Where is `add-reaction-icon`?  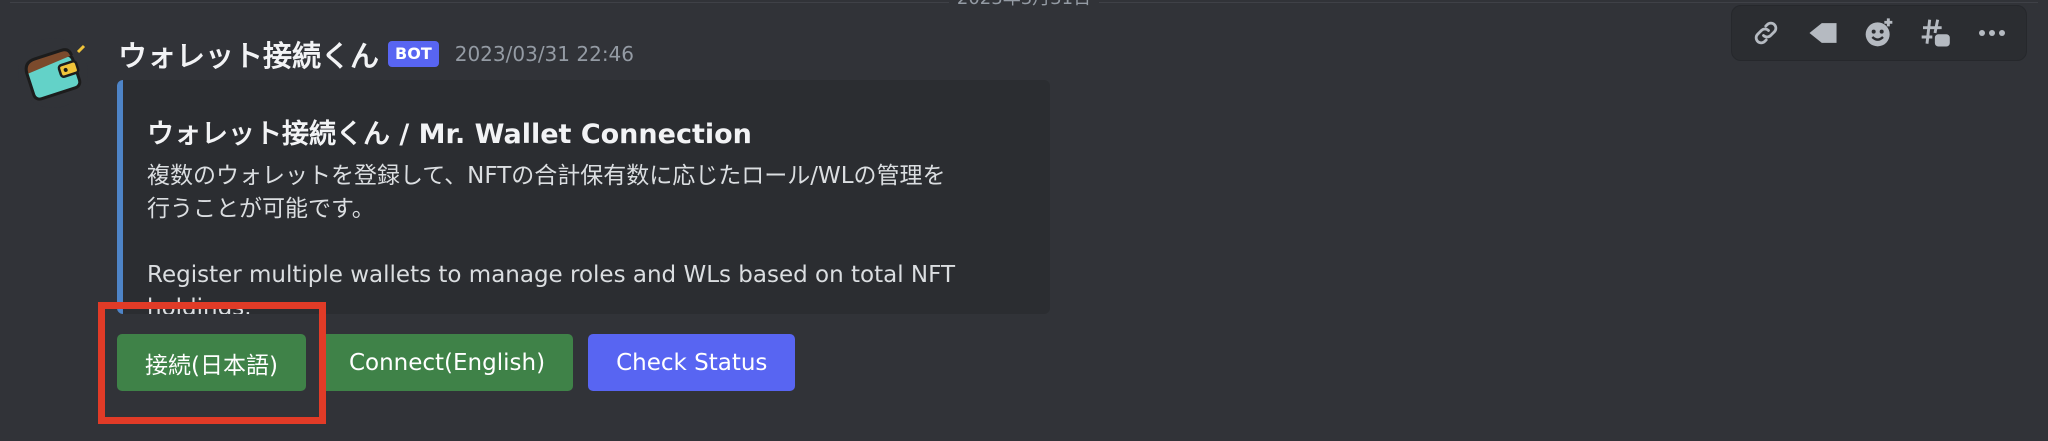 add-reaction-icon is located at coordinates (1879, 33).